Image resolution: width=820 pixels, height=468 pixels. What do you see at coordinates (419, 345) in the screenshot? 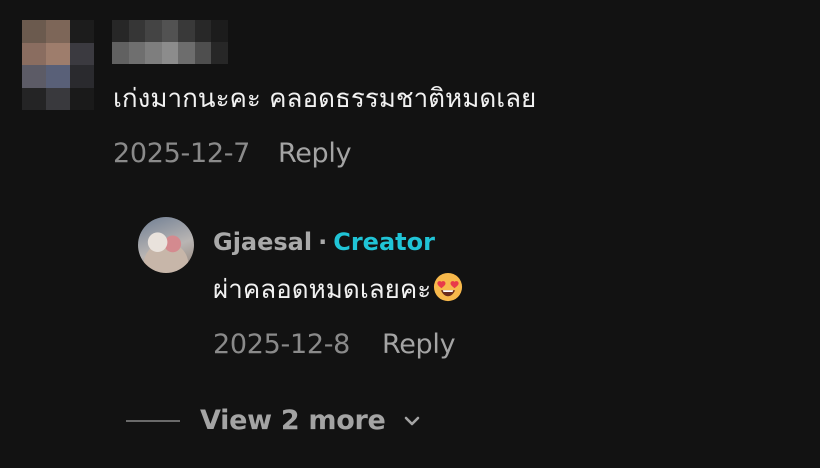
I see `reply-reply-button: Reply` at bounding box center [419, 345].